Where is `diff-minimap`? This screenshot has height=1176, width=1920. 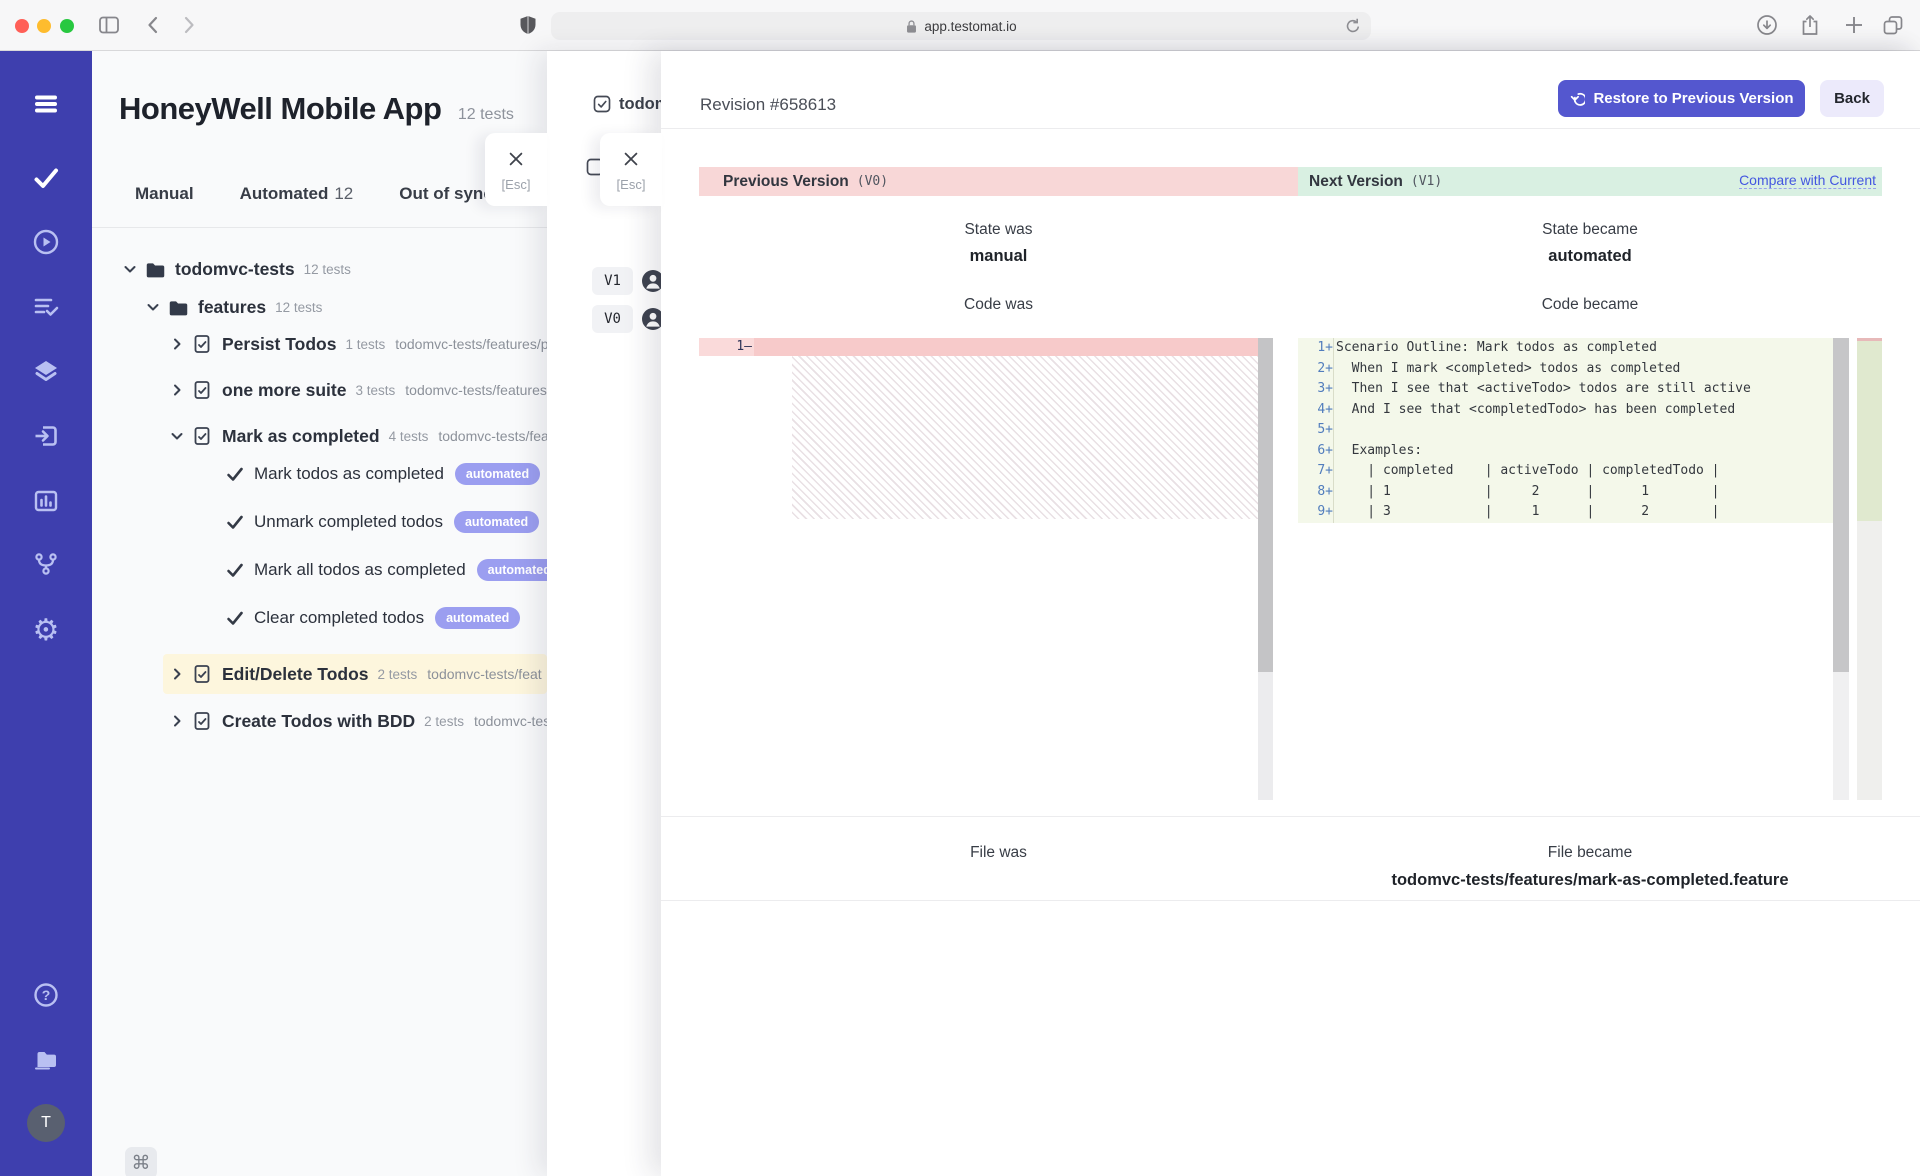
diff-minimap is located at coordinates (1869, 569).